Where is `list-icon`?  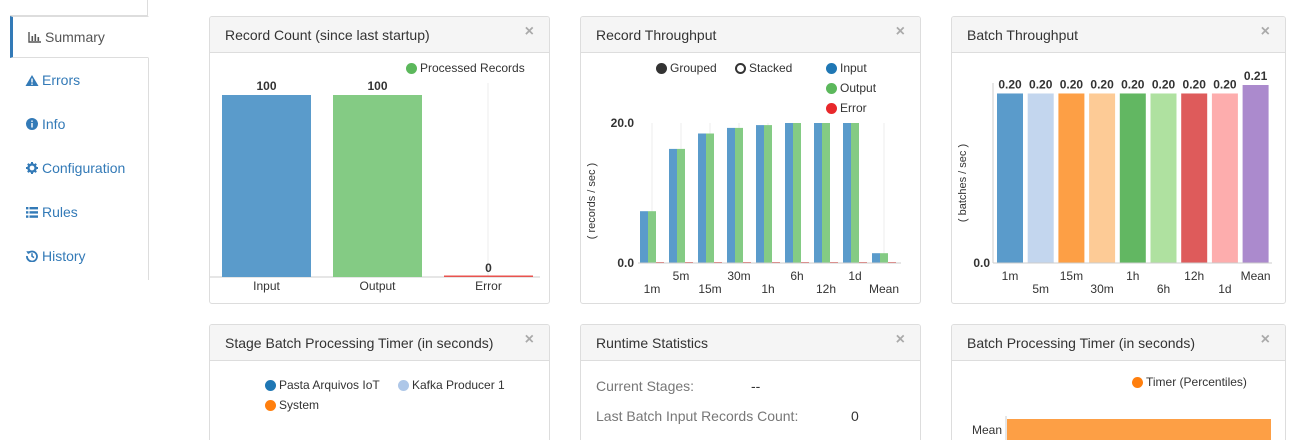 list-icon is located at coordinates (32, 212).